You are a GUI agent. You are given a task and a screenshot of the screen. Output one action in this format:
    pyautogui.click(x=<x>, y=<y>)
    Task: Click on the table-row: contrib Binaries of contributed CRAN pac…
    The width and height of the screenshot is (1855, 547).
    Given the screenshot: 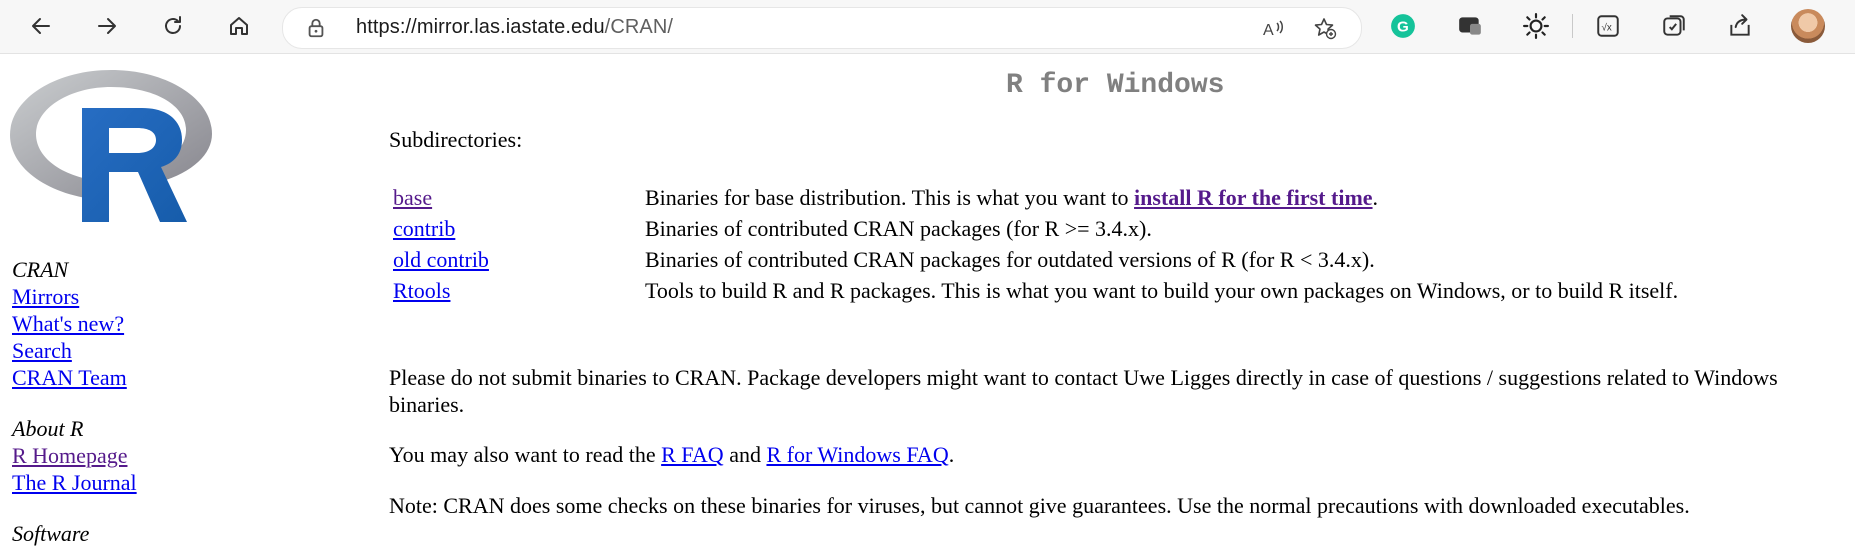 What is the action you would take?
    pyautogui.click(x=1097, y=228)
    